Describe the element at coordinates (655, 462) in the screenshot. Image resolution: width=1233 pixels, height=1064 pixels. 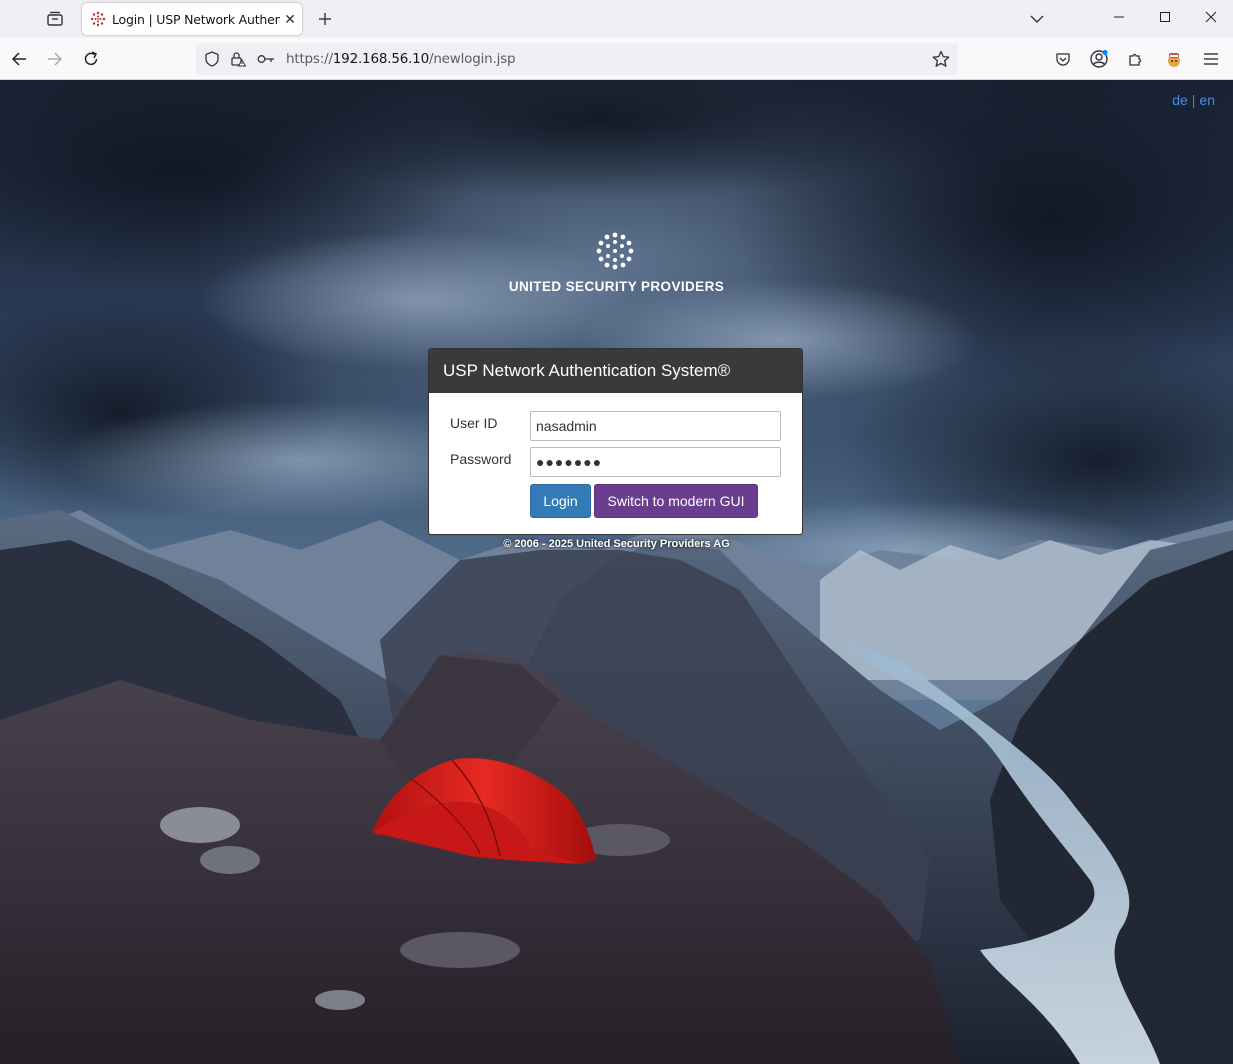
I see `password-input: ●●●●●●●` at that location.